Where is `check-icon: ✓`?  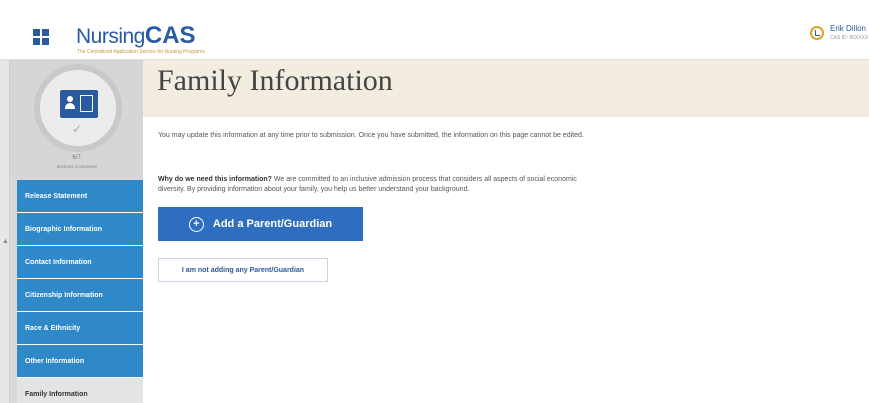
check-icon: ✓ is located at coordinates (77, 129).